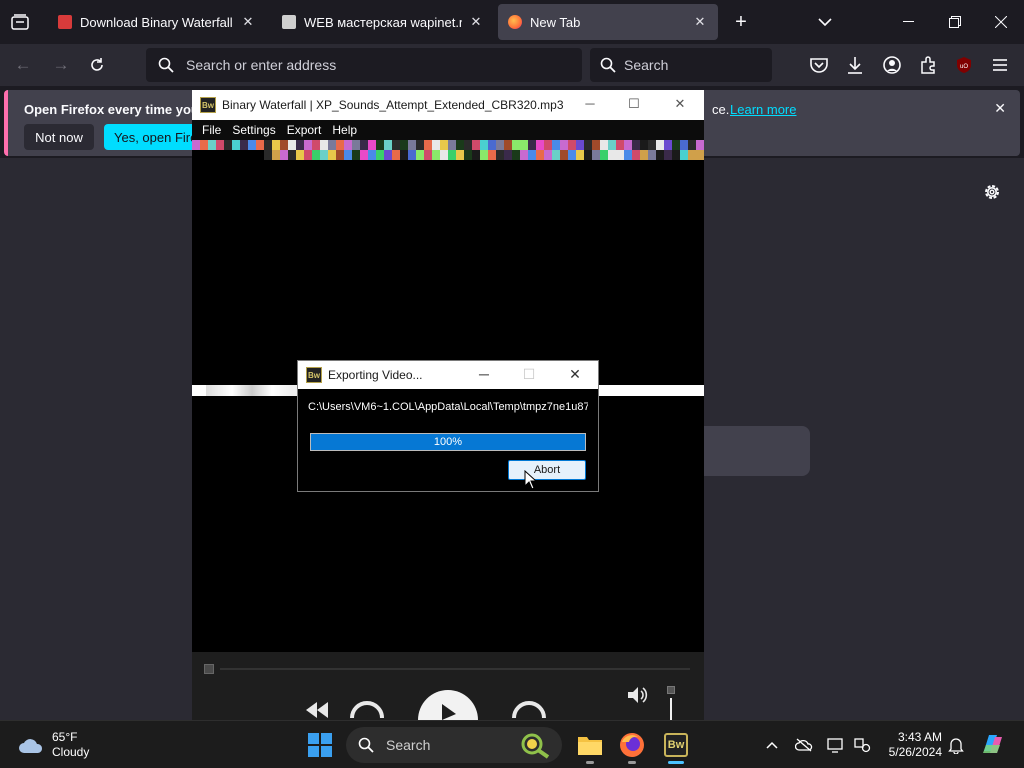  What do you see at coordinates (344, 130) in the screenshot?
I see `menu-help: Help` at bounding box center [344, 130].